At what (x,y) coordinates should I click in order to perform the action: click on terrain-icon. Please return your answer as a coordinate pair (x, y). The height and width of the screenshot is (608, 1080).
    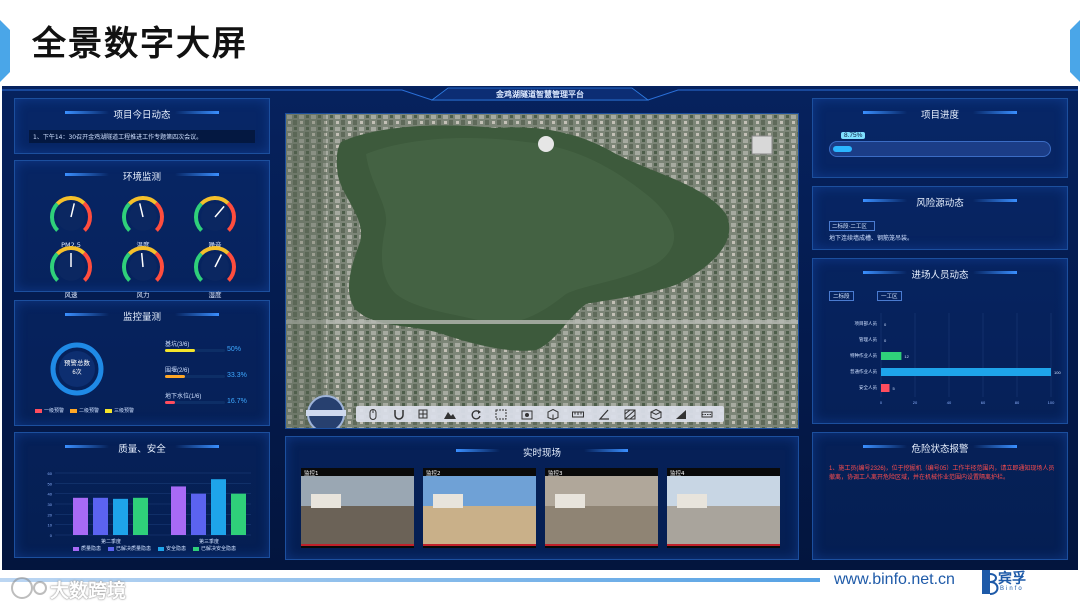
    Looking at the image, I should click on (449, 414).